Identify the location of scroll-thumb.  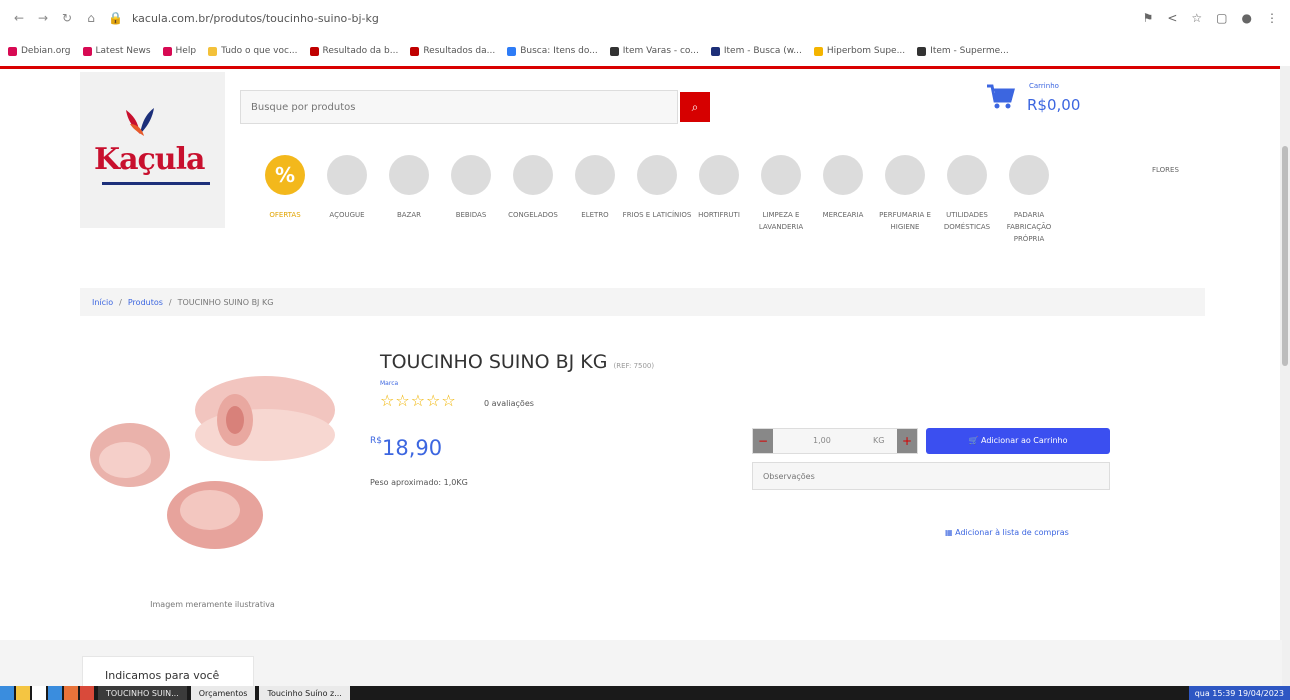
(1285, 256).